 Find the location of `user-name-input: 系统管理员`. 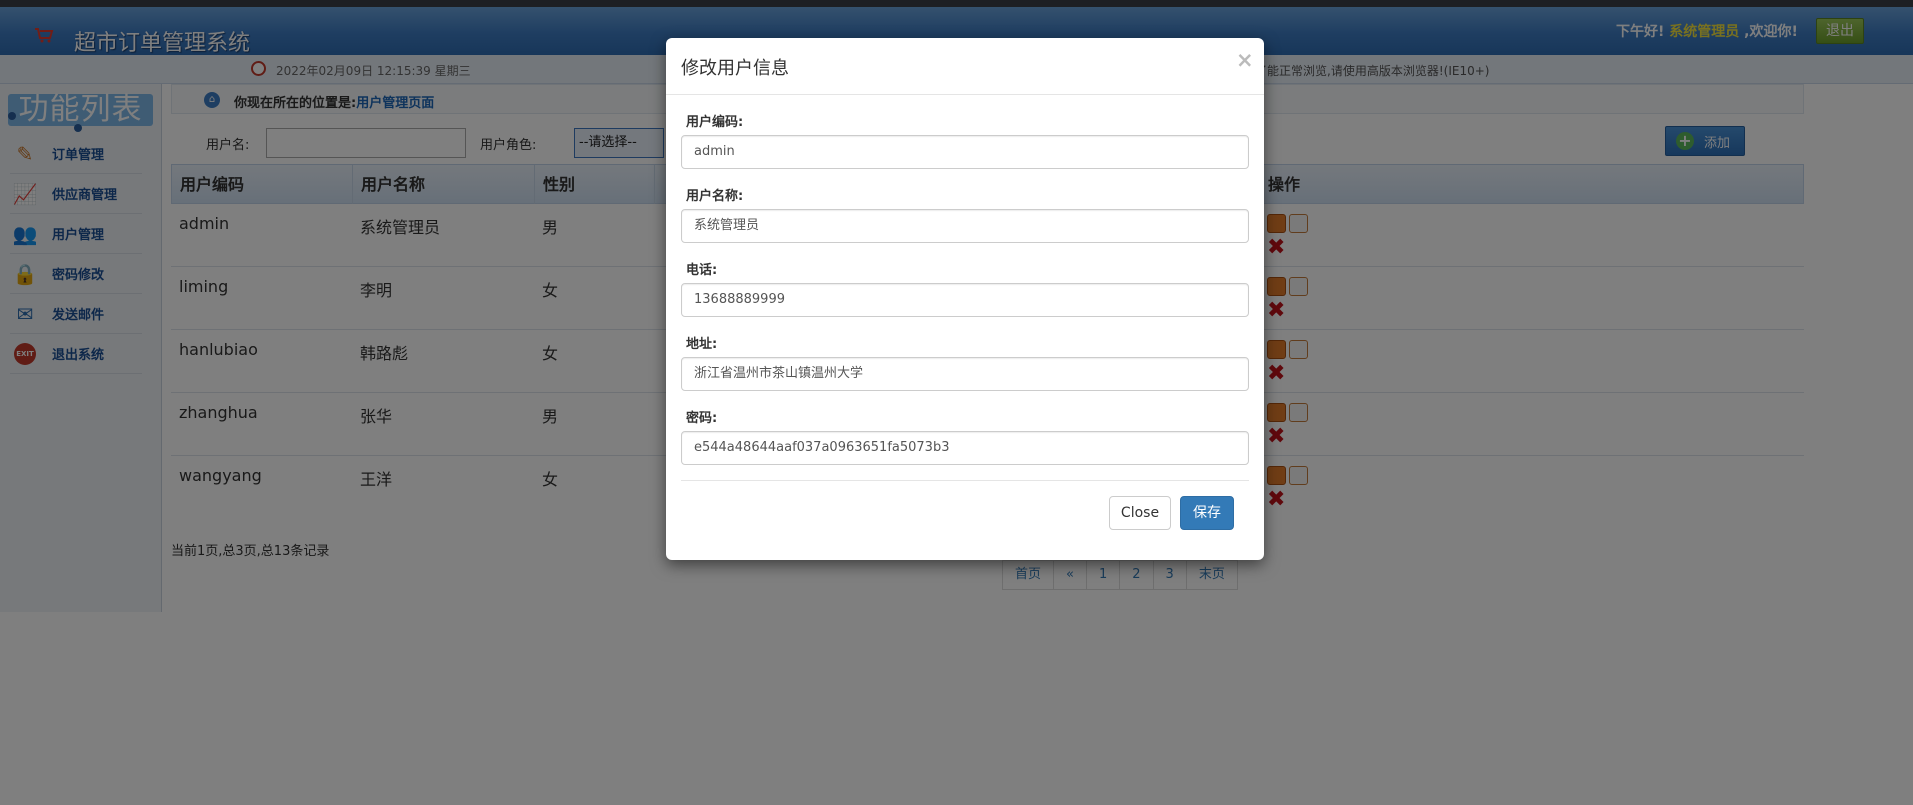

user-name-input: 系统管理员 is located at coordinates (965, 226).